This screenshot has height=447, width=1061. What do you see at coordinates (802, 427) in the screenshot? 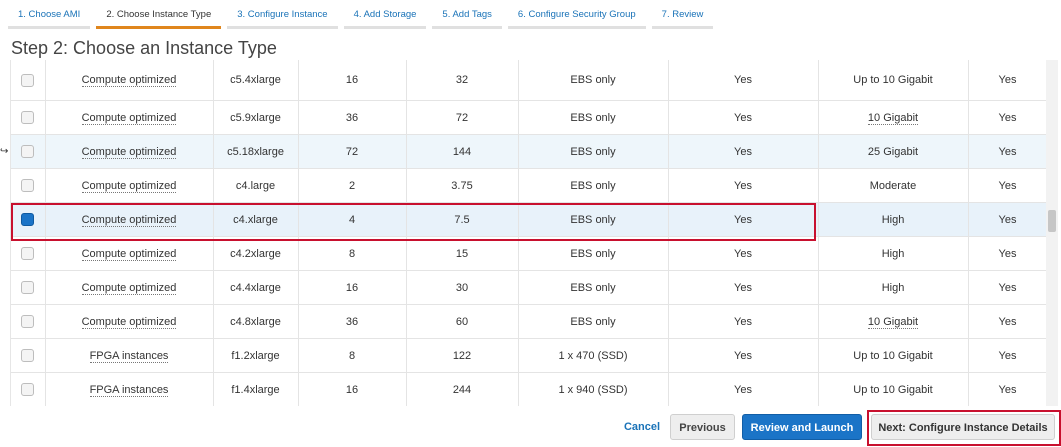
I see `review-and-launch-button: Review and Launch` at bounding box center [802, 427].